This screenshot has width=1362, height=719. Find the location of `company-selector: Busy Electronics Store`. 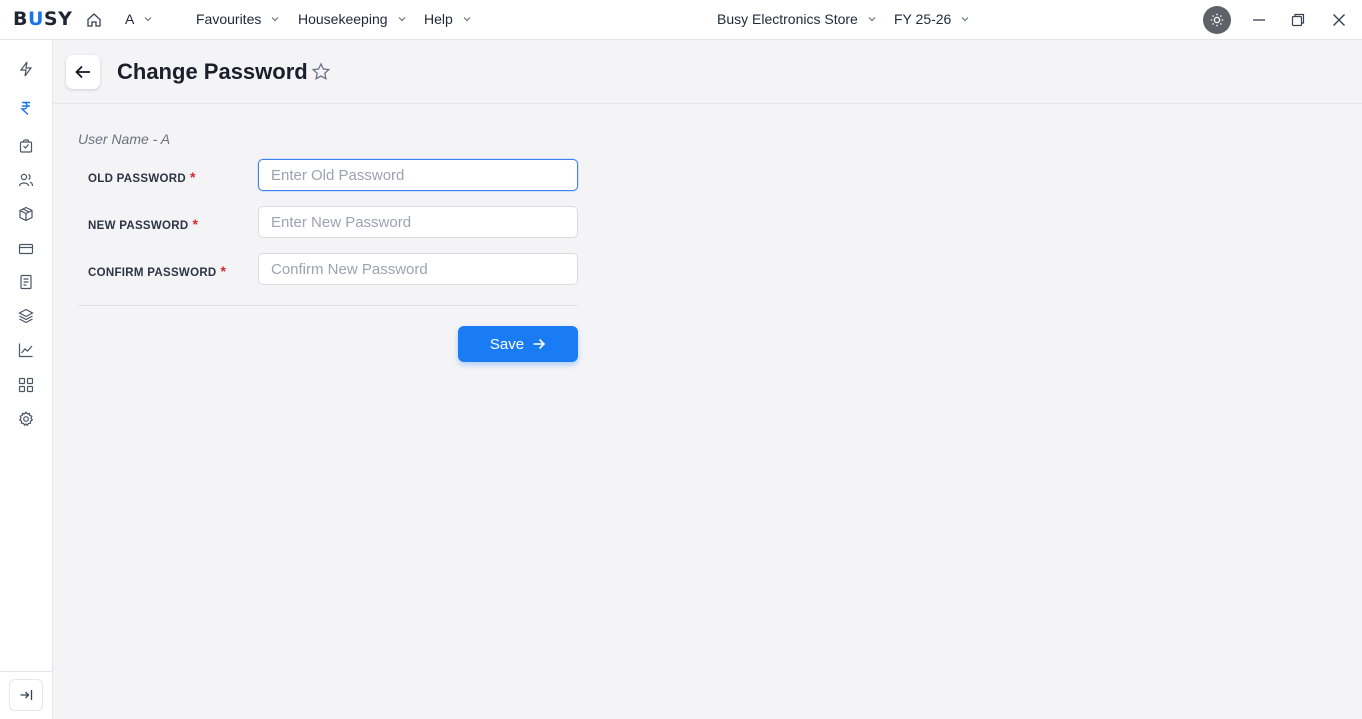

company-selector: Busy Electronics Store is located at coordinates (796, 19).